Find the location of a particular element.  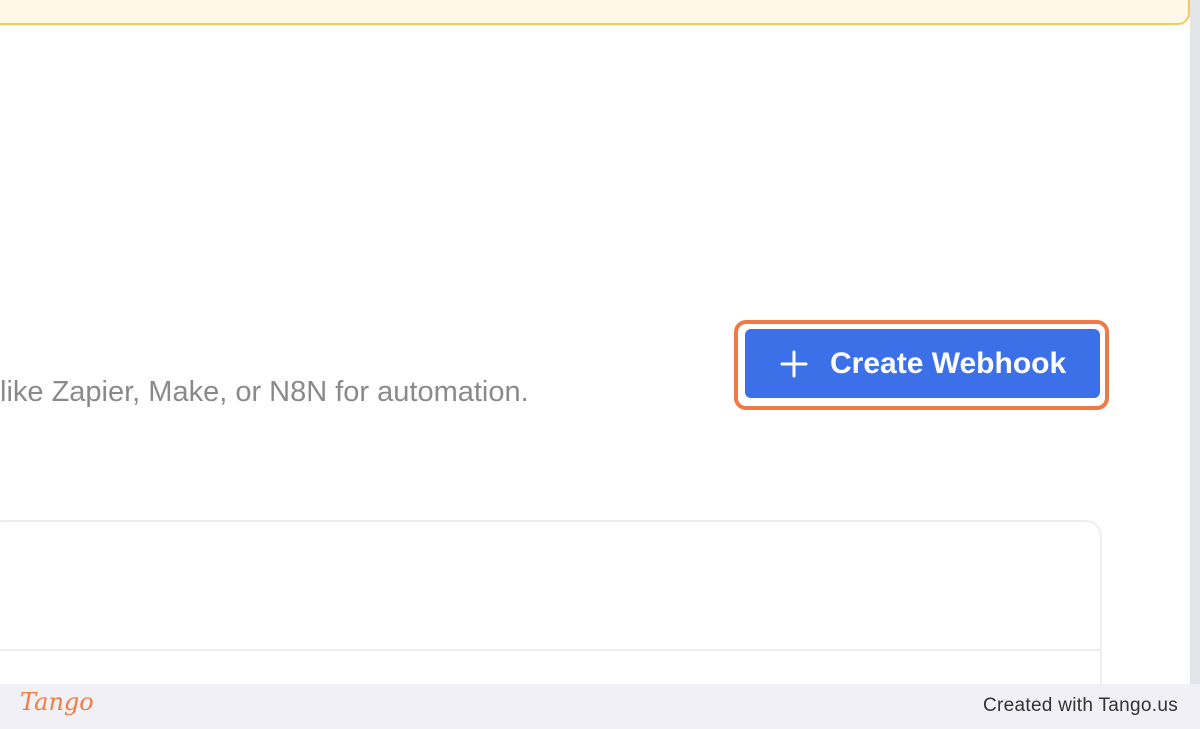

scrollbar-track is located at coordinates (1195, 342).